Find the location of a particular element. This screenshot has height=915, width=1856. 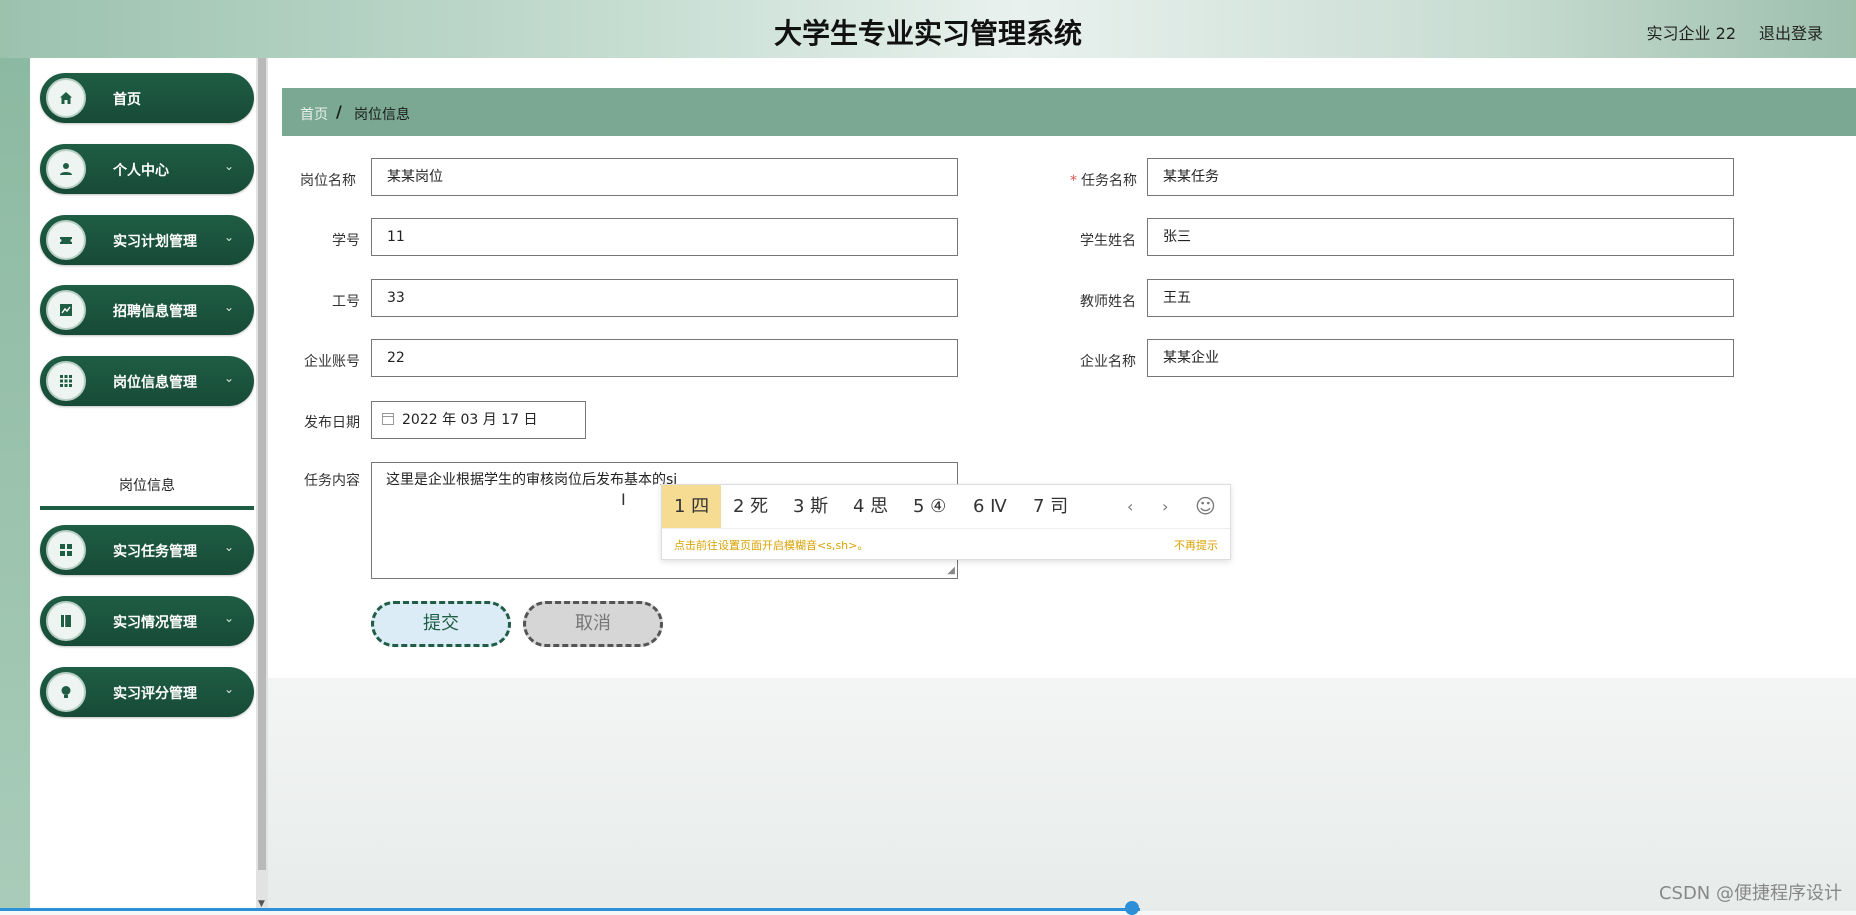

sidebar-item-personal-center: 个人中心 ⌄ is located at coordinates (147, 169).